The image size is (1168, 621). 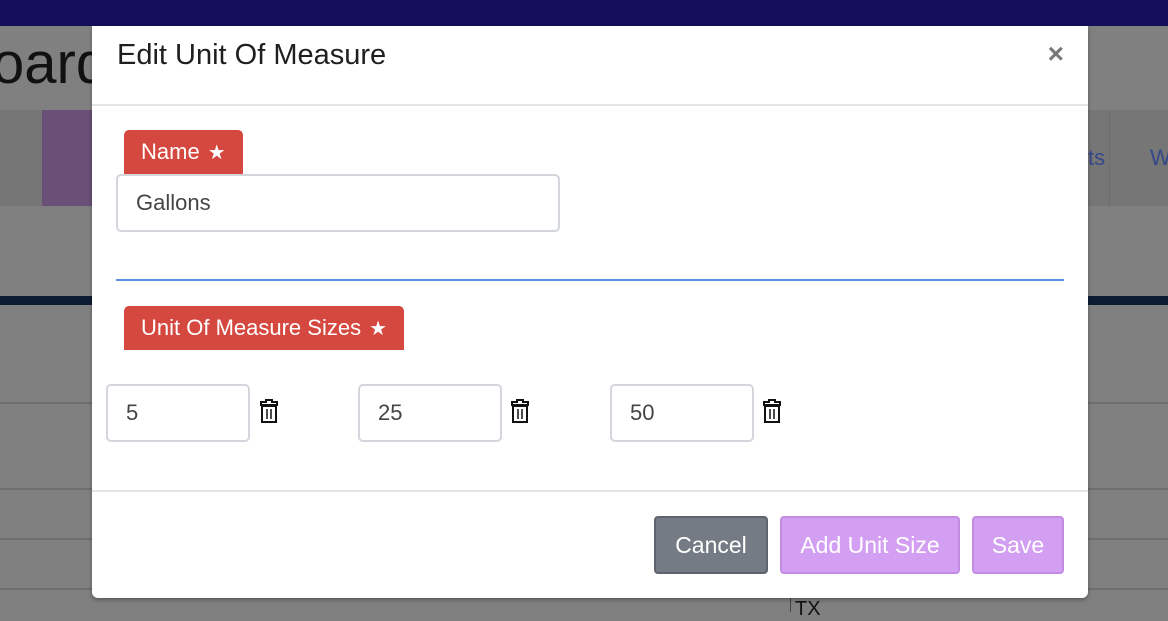 What do you see at coordinates (1097, 157) in the screenshot?
I see `background-nav-link: ts` at bounding box center [1097, 157].